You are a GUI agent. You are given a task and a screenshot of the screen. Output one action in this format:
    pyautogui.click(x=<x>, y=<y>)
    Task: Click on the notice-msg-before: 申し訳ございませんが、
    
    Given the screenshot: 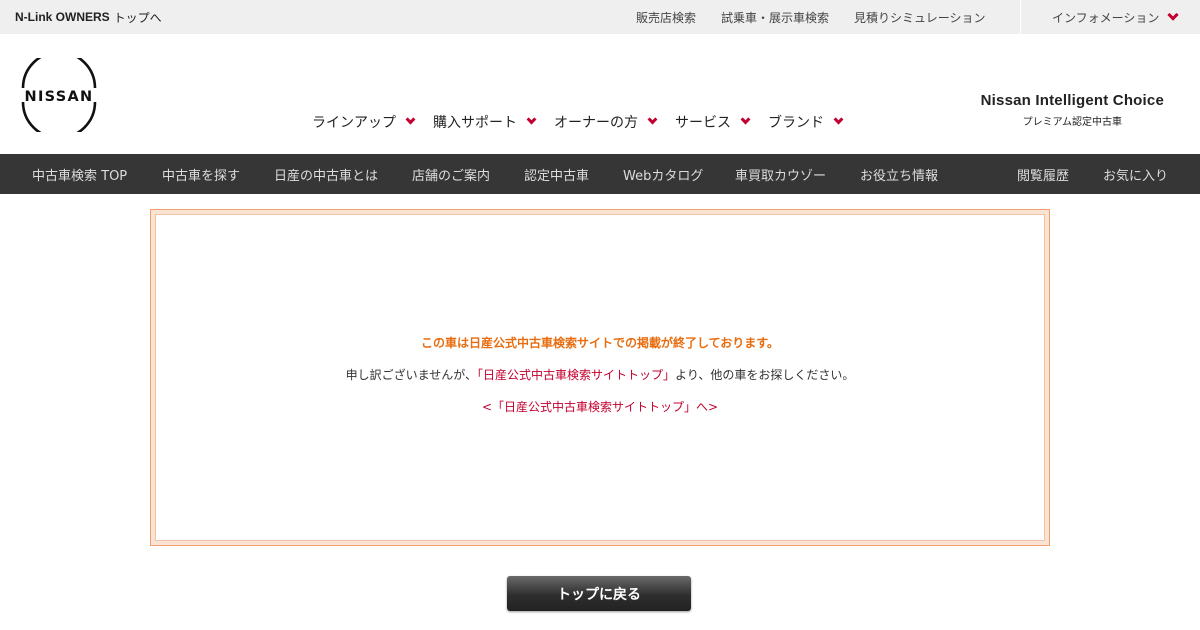 What is the action you would take?
    pyautogui.click(x=411, y=375)
    